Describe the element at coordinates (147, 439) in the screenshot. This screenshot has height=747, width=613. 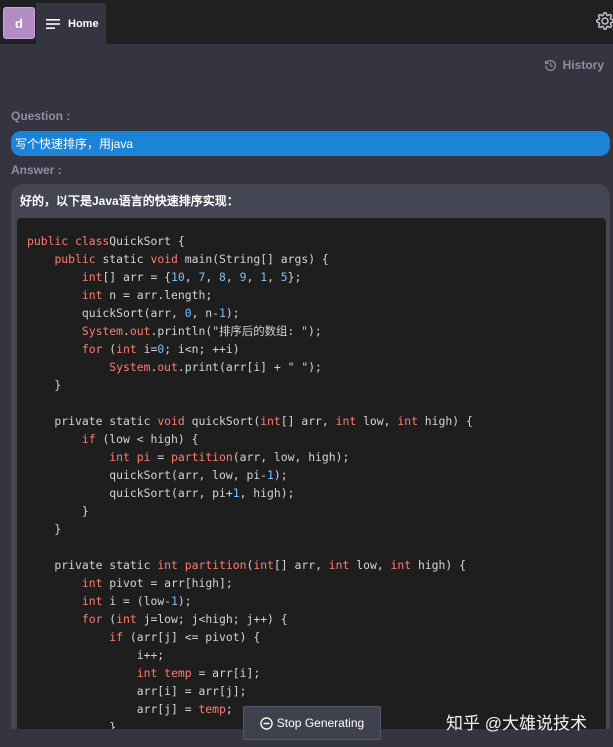
I see `code-token: (low < high) {` at that location.